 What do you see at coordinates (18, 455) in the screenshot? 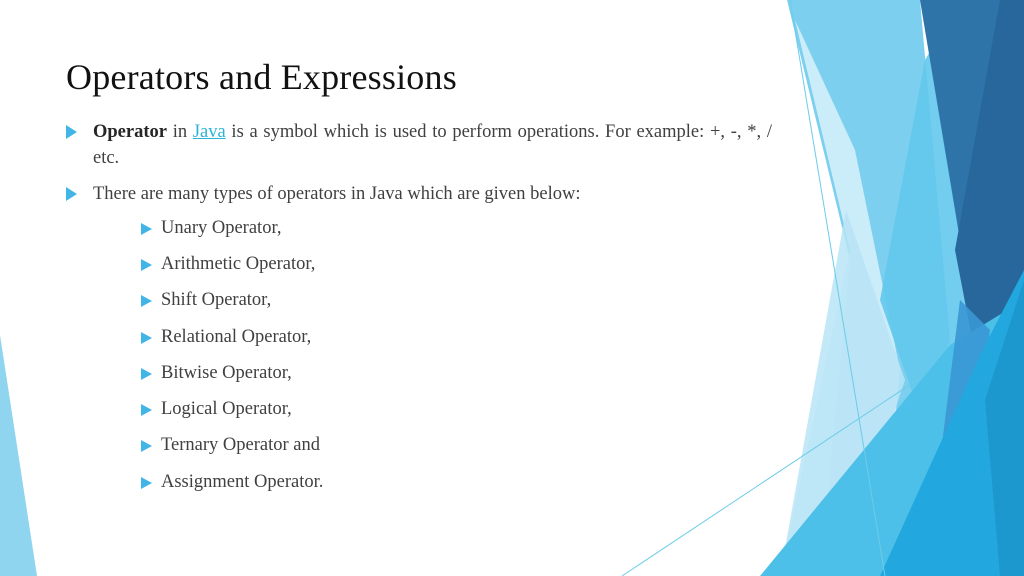
I see `left-accent-shape` at bounding box center [18, 455].